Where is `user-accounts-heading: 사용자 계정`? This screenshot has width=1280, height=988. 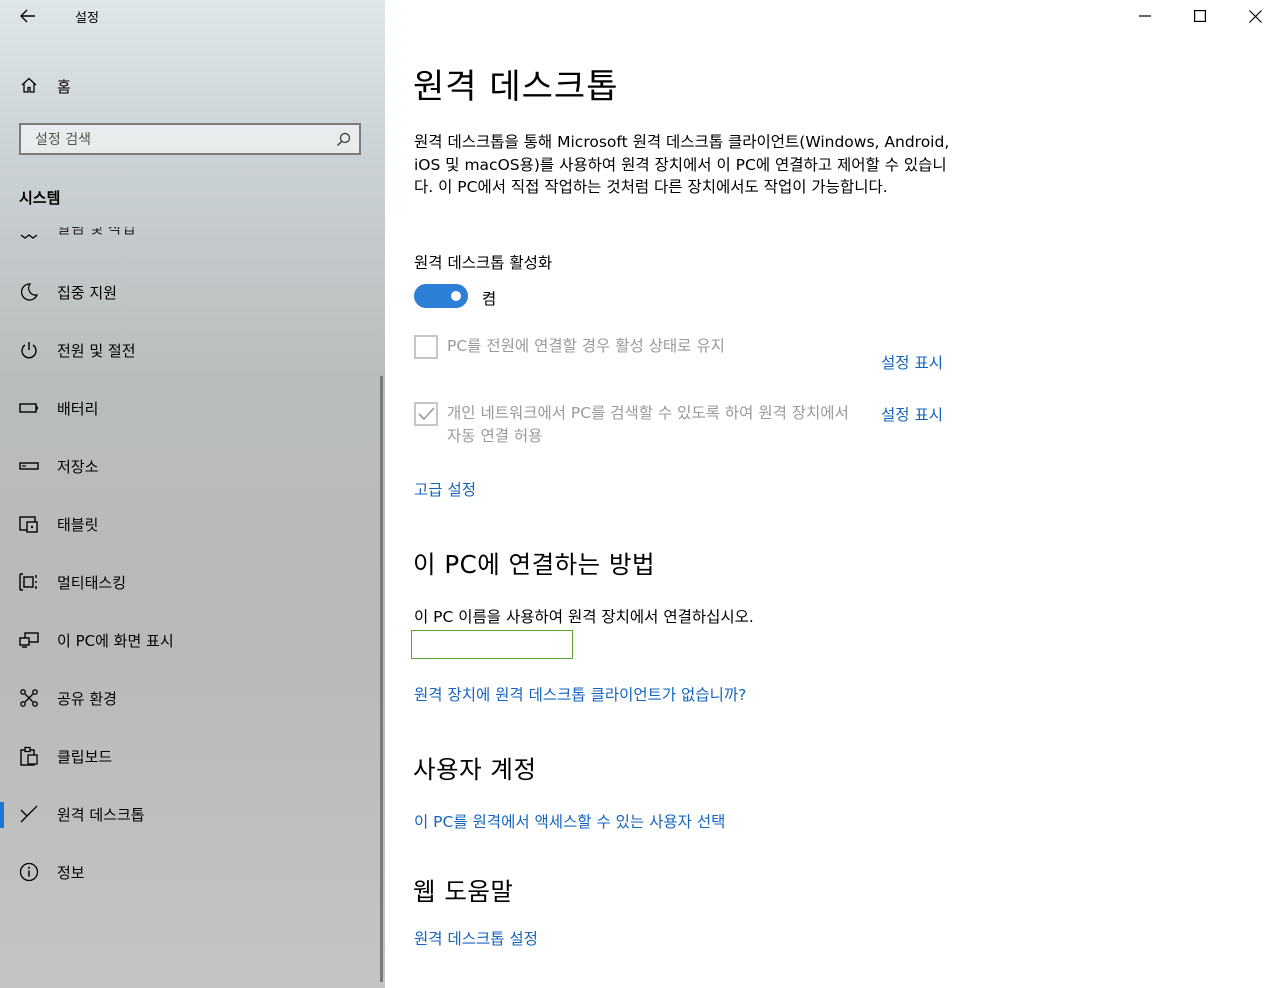 user-accounts-heading: 사용자 계정 is located at coordinates (475, 769).